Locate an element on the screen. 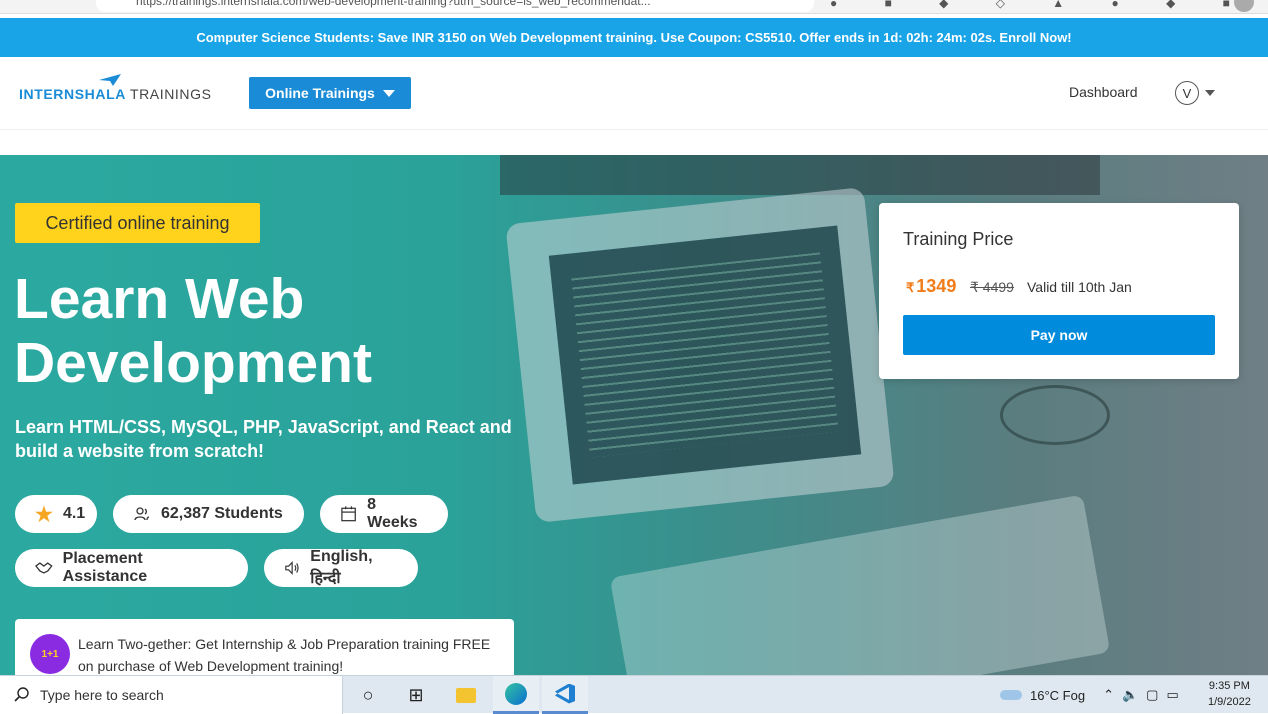 This screenshot has width=1268, height=714. browser-profile-avatar is located at coordinates (1244, 6).